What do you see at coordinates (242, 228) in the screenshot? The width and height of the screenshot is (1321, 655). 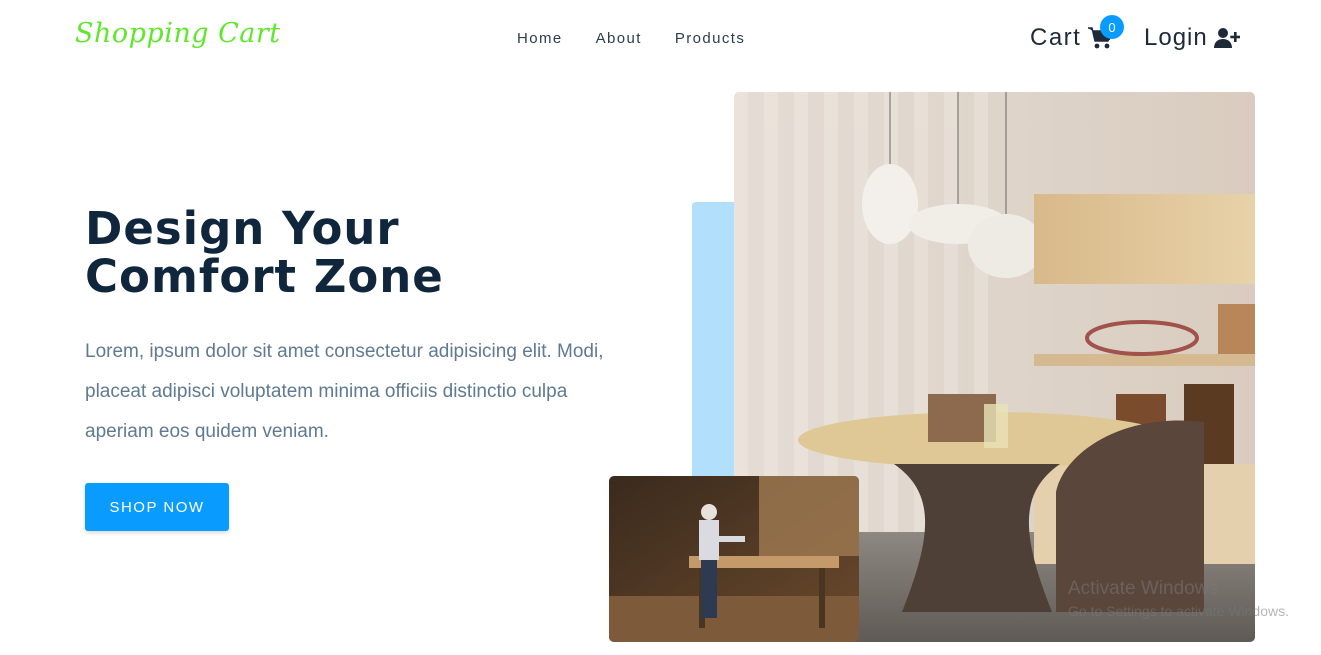 I see `hero-title-line1: Design Your` at bounding box center [242, 228].